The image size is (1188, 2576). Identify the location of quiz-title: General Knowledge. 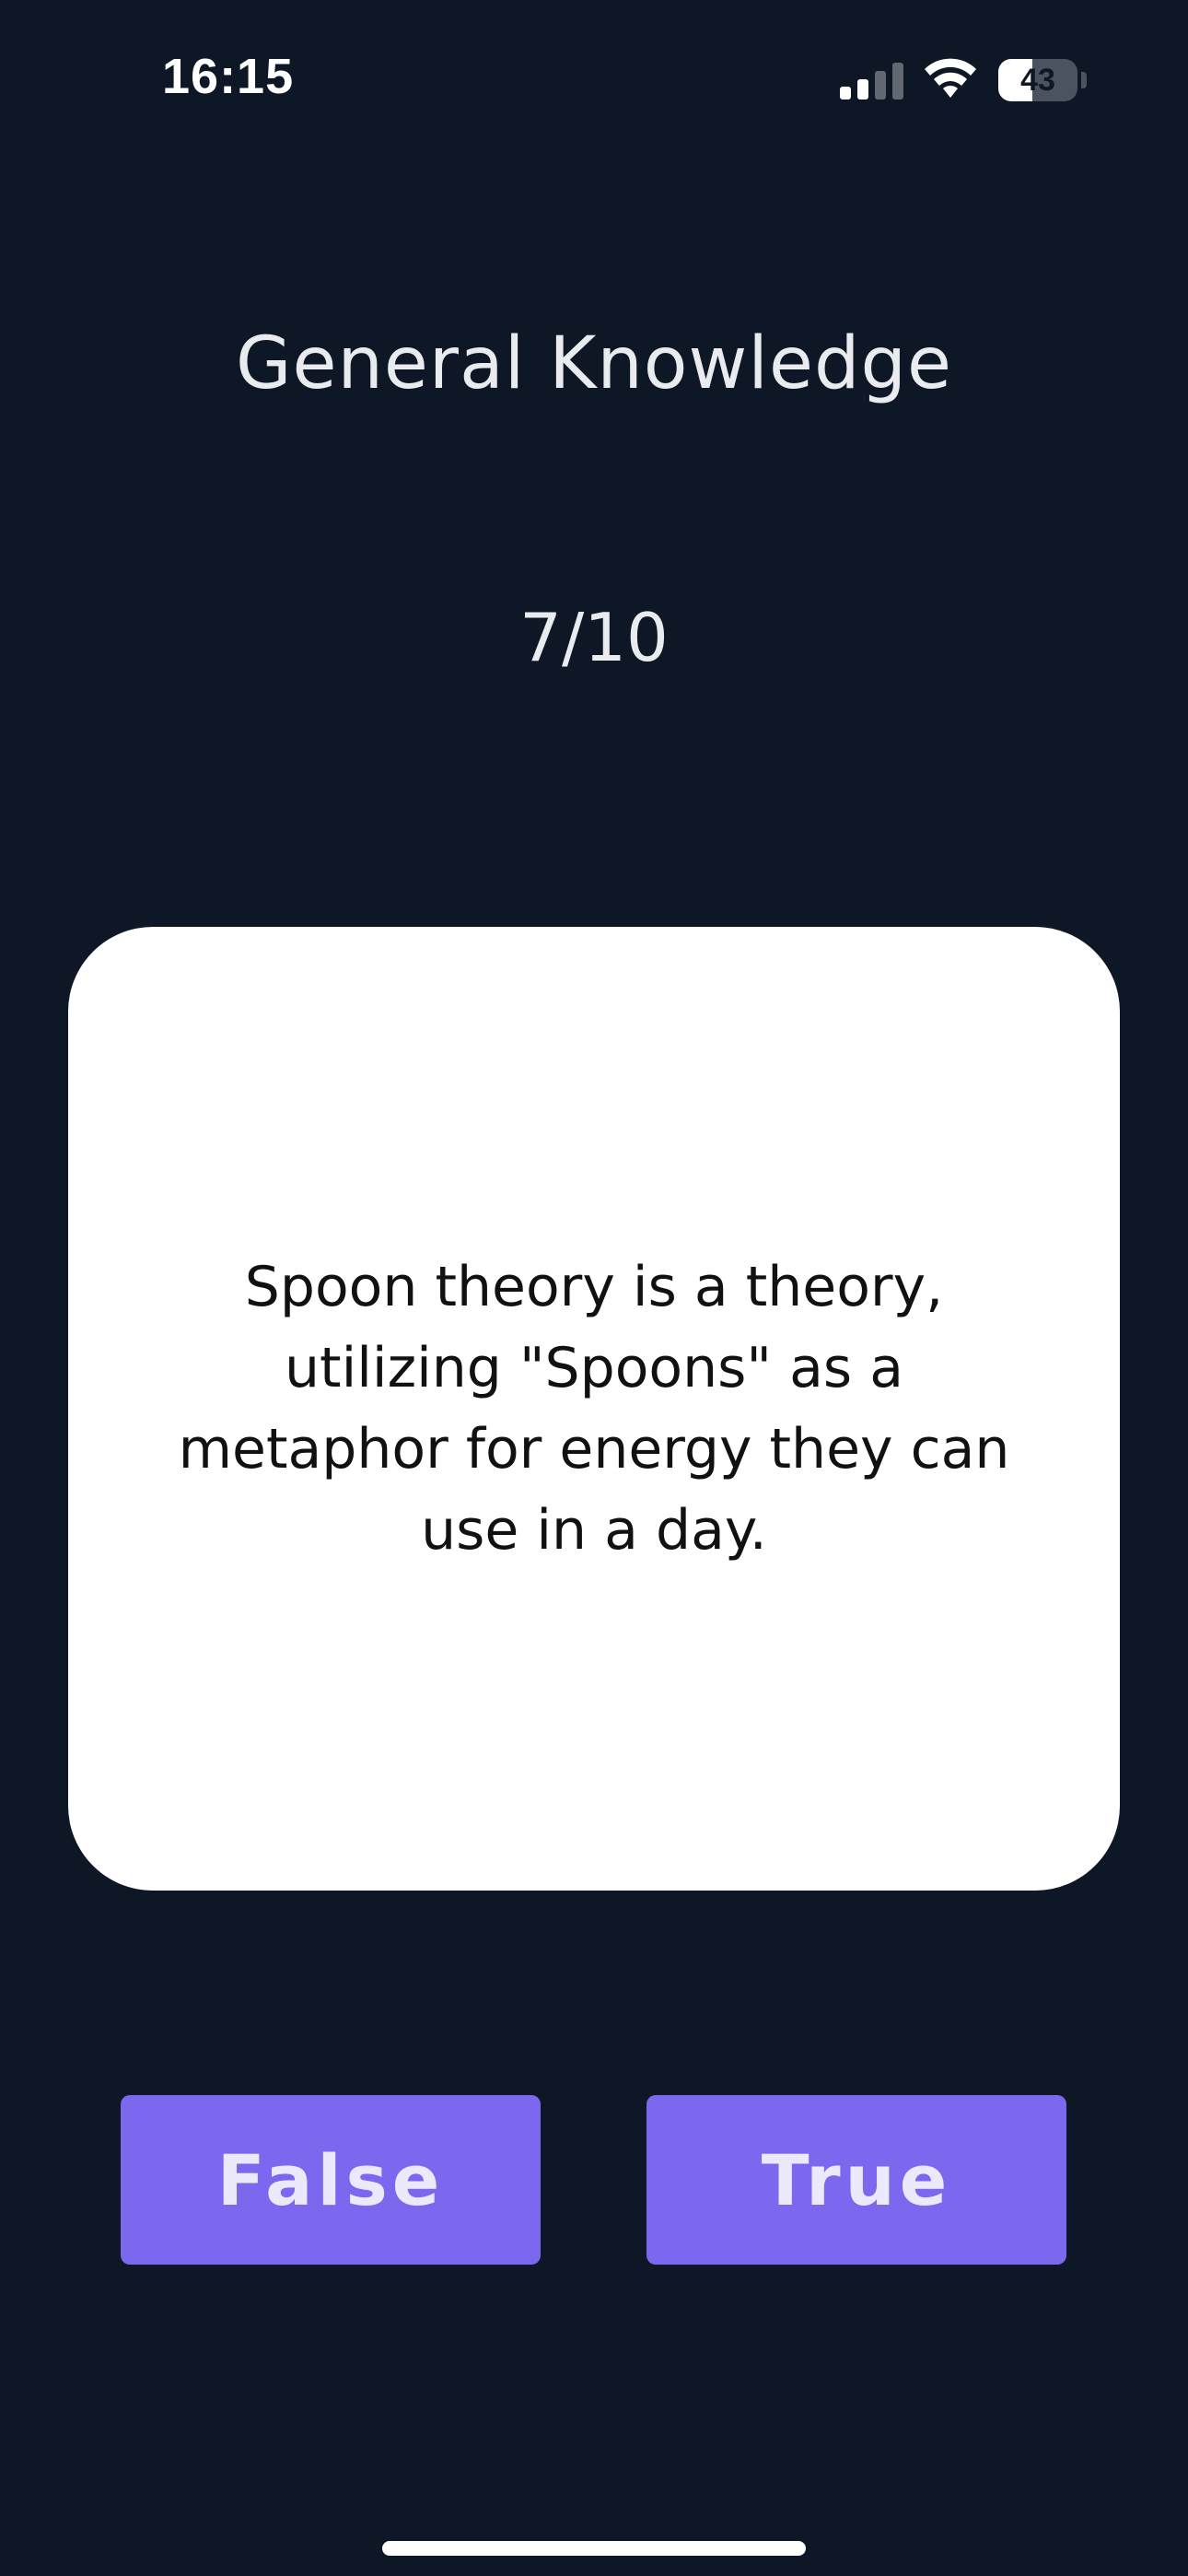
(594, 363).